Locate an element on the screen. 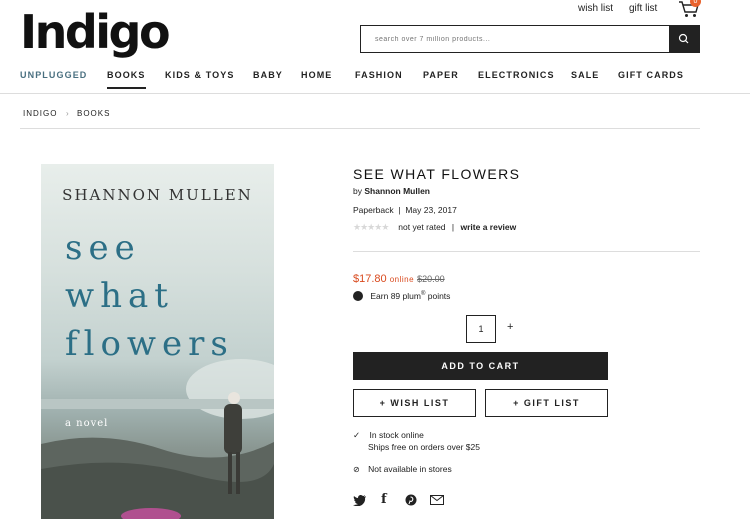 Image resolution: width=750 pixels, height=519 pixels. search-bar is located at coordinates (530, 39).